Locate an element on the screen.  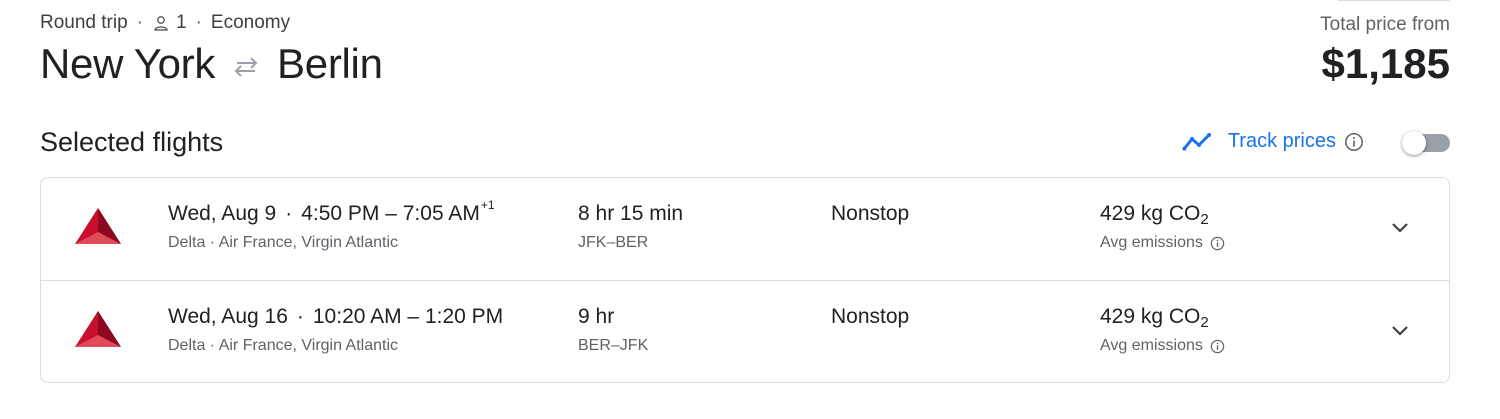
flight-date-time: Wed, Aug 16 · 10:20 AM – 1:20 PM is located at coordinates (336, 317).